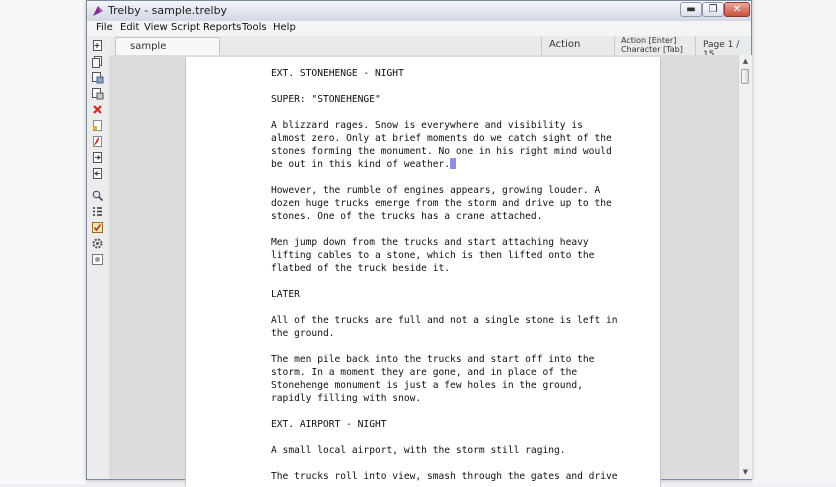  Describe the element at coordinates (254, 27) in the screenshot. I see `menu-tools: Tools` at that location.